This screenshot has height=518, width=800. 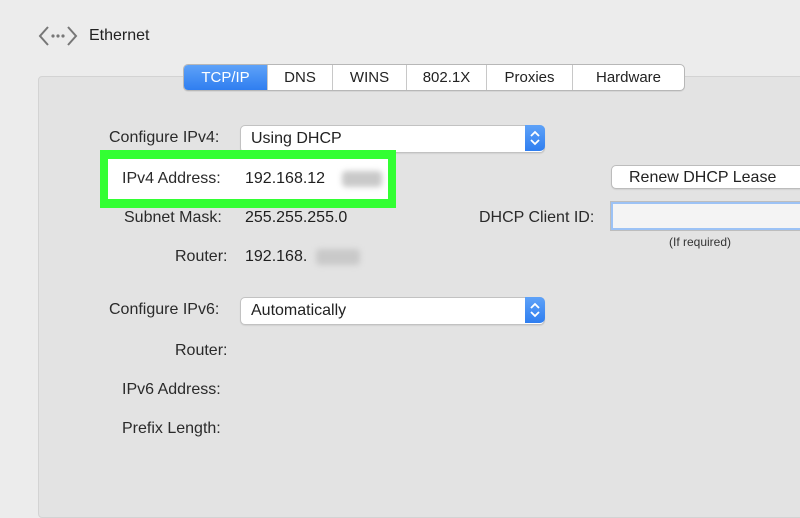 I want to click on router-label: Router:, so click(x=201, y=256).